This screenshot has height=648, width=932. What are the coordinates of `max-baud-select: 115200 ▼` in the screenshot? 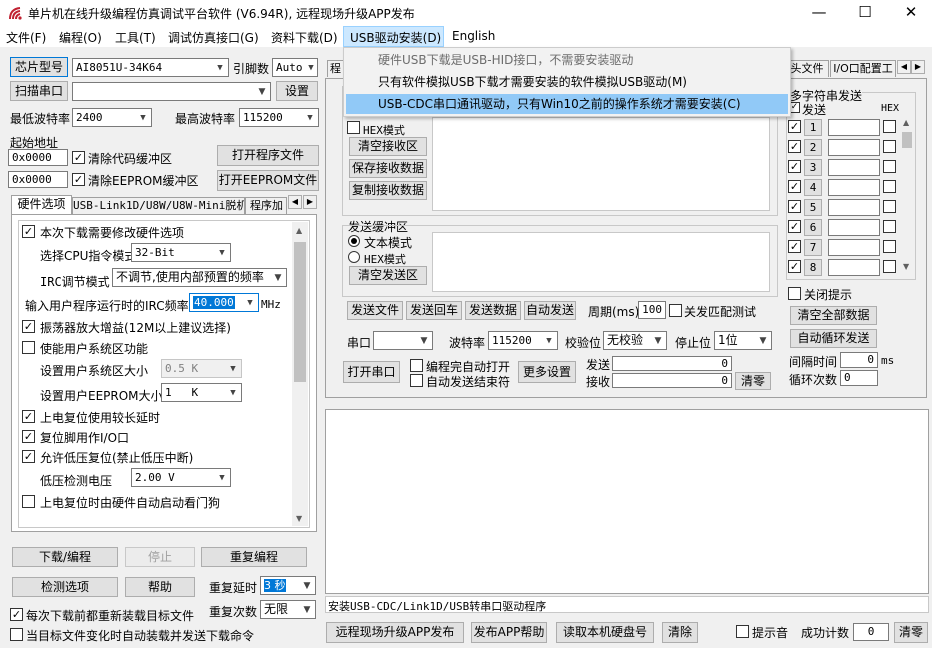 It's located at (279, 117).